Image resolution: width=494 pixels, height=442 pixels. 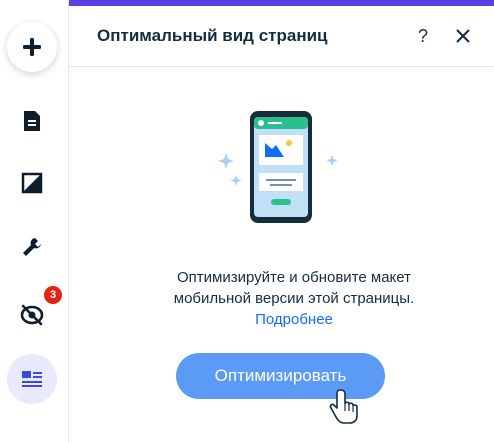 I want to click on design-icon, so click(x=32, y=183).